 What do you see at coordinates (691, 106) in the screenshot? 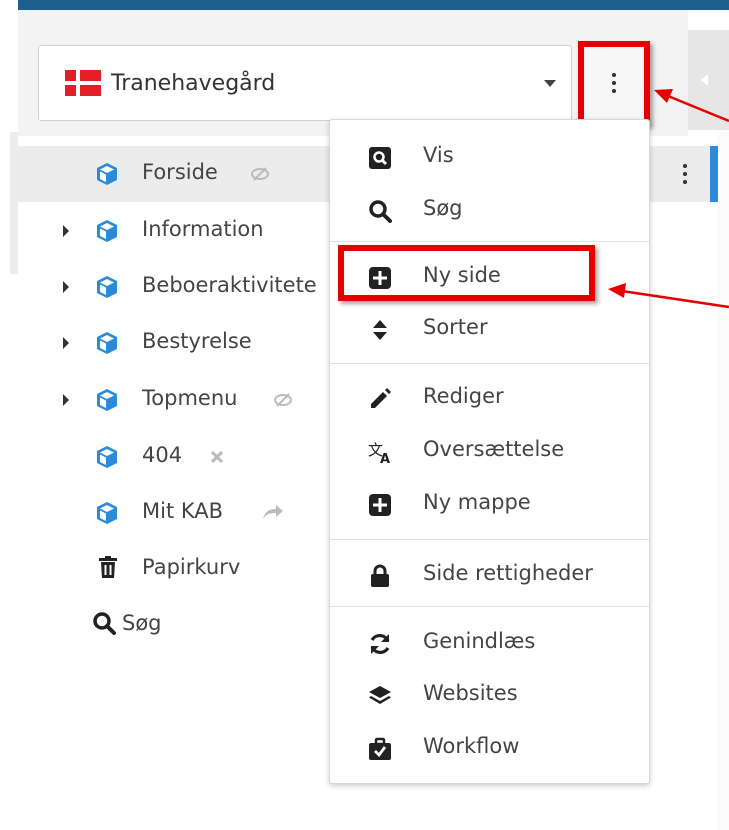
I see `annotation-arrow-kebab` at bounding box center [691, 106].